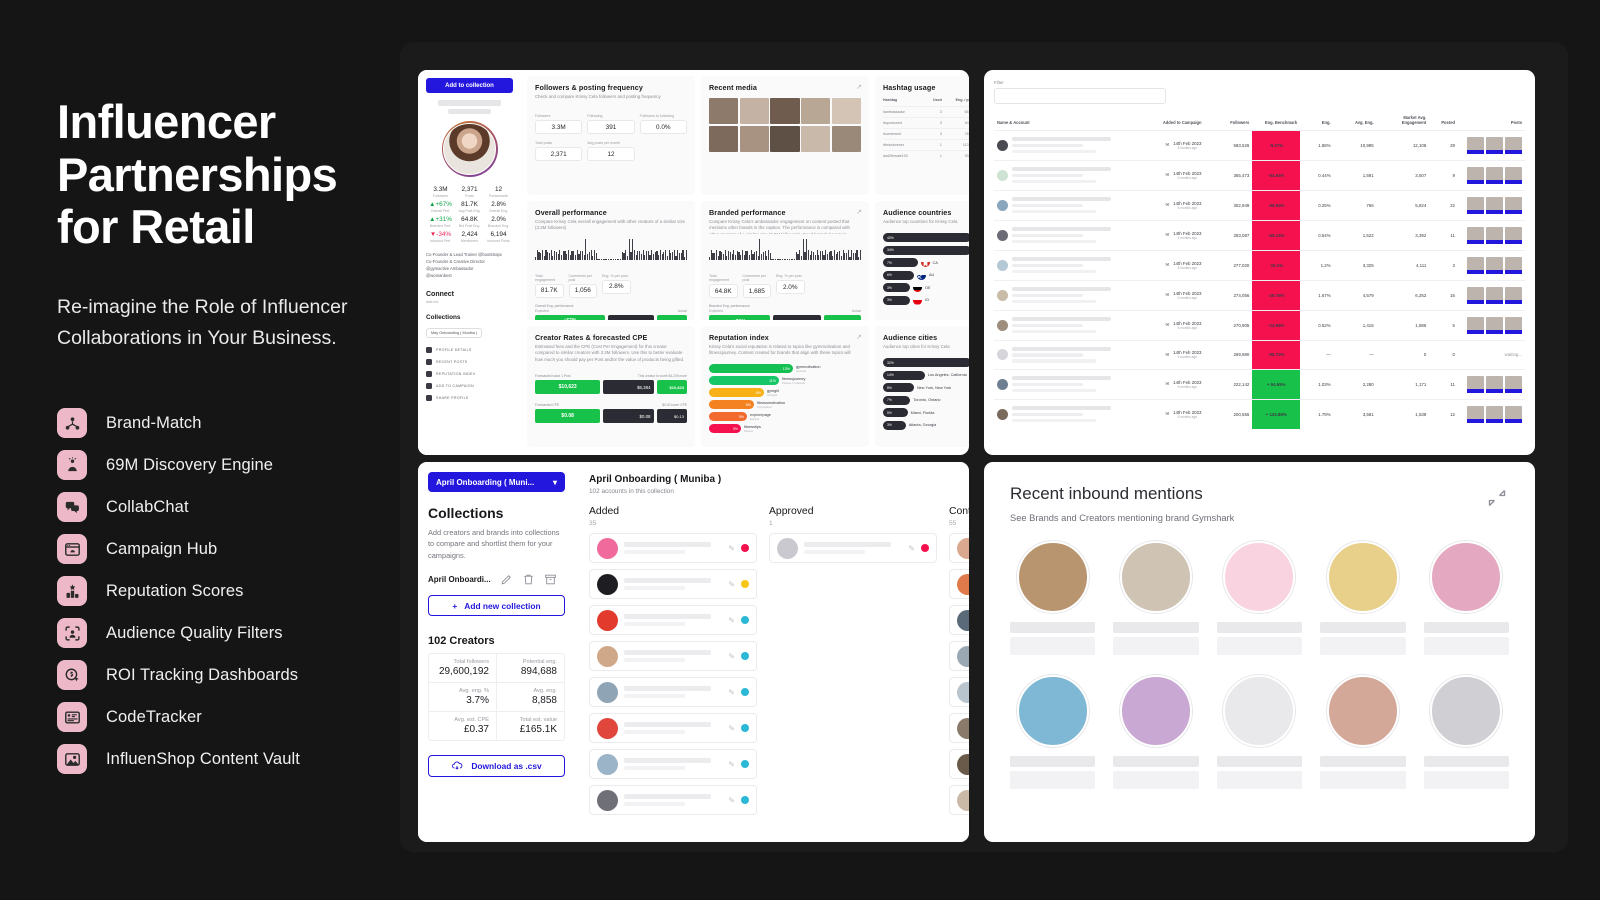 This screenshot has height=900, width=1600. I want to click on feature-item-collabchat: CollabChat, so click(227, 507).